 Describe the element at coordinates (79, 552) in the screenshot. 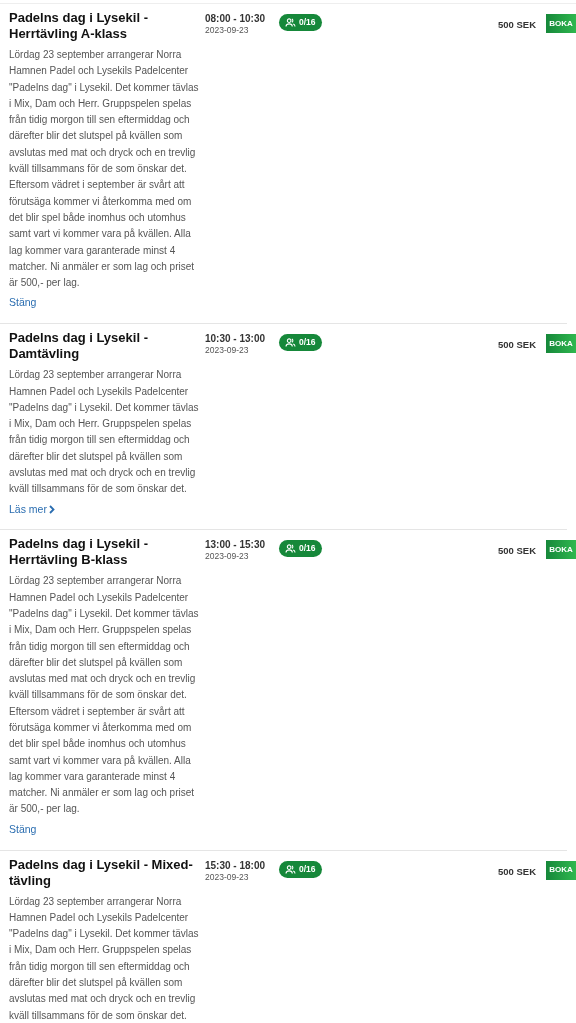

I see `event-title: Padelns dag i Lysekil - Herrtävling B-klass` at that location.